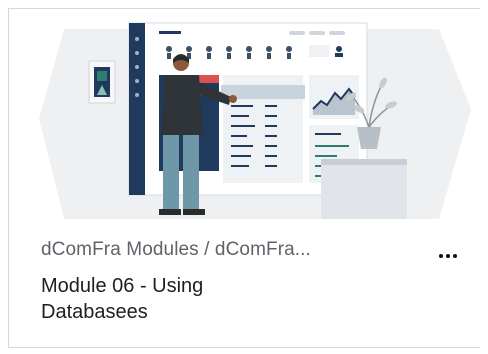  I want to click on more-options-button, so click(448, 256).